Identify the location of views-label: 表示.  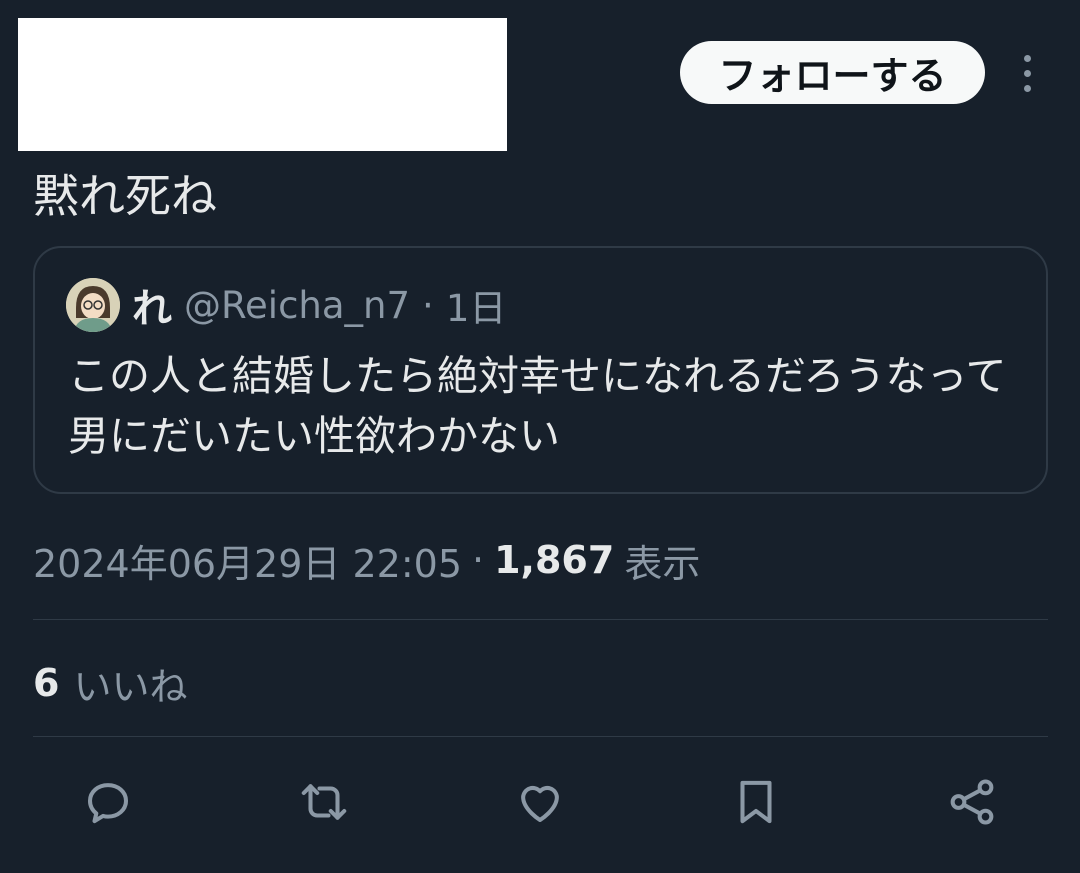
(662, 563).